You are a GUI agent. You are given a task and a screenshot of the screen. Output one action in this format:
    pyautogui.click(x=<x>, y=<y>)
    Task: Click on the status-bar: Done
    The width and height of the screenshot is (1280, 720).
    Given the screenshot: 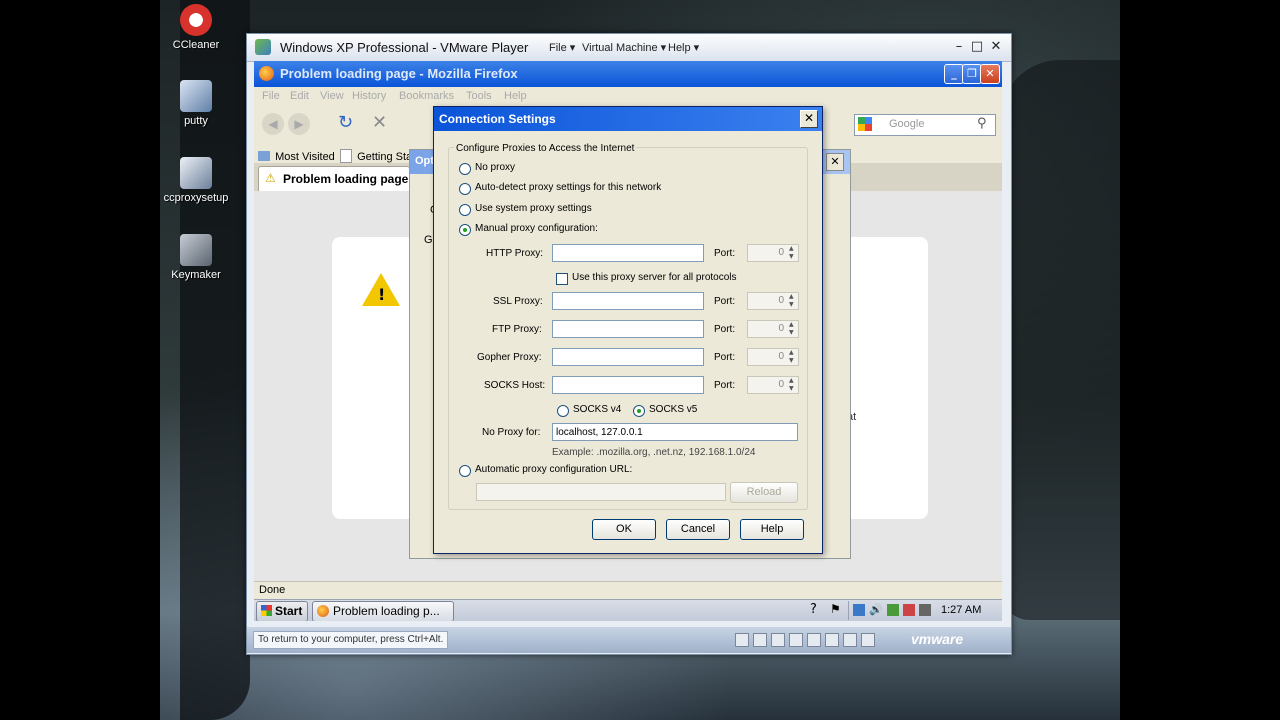 What is the action you would take?
    pyautogui.click(x=628, y=590)
    